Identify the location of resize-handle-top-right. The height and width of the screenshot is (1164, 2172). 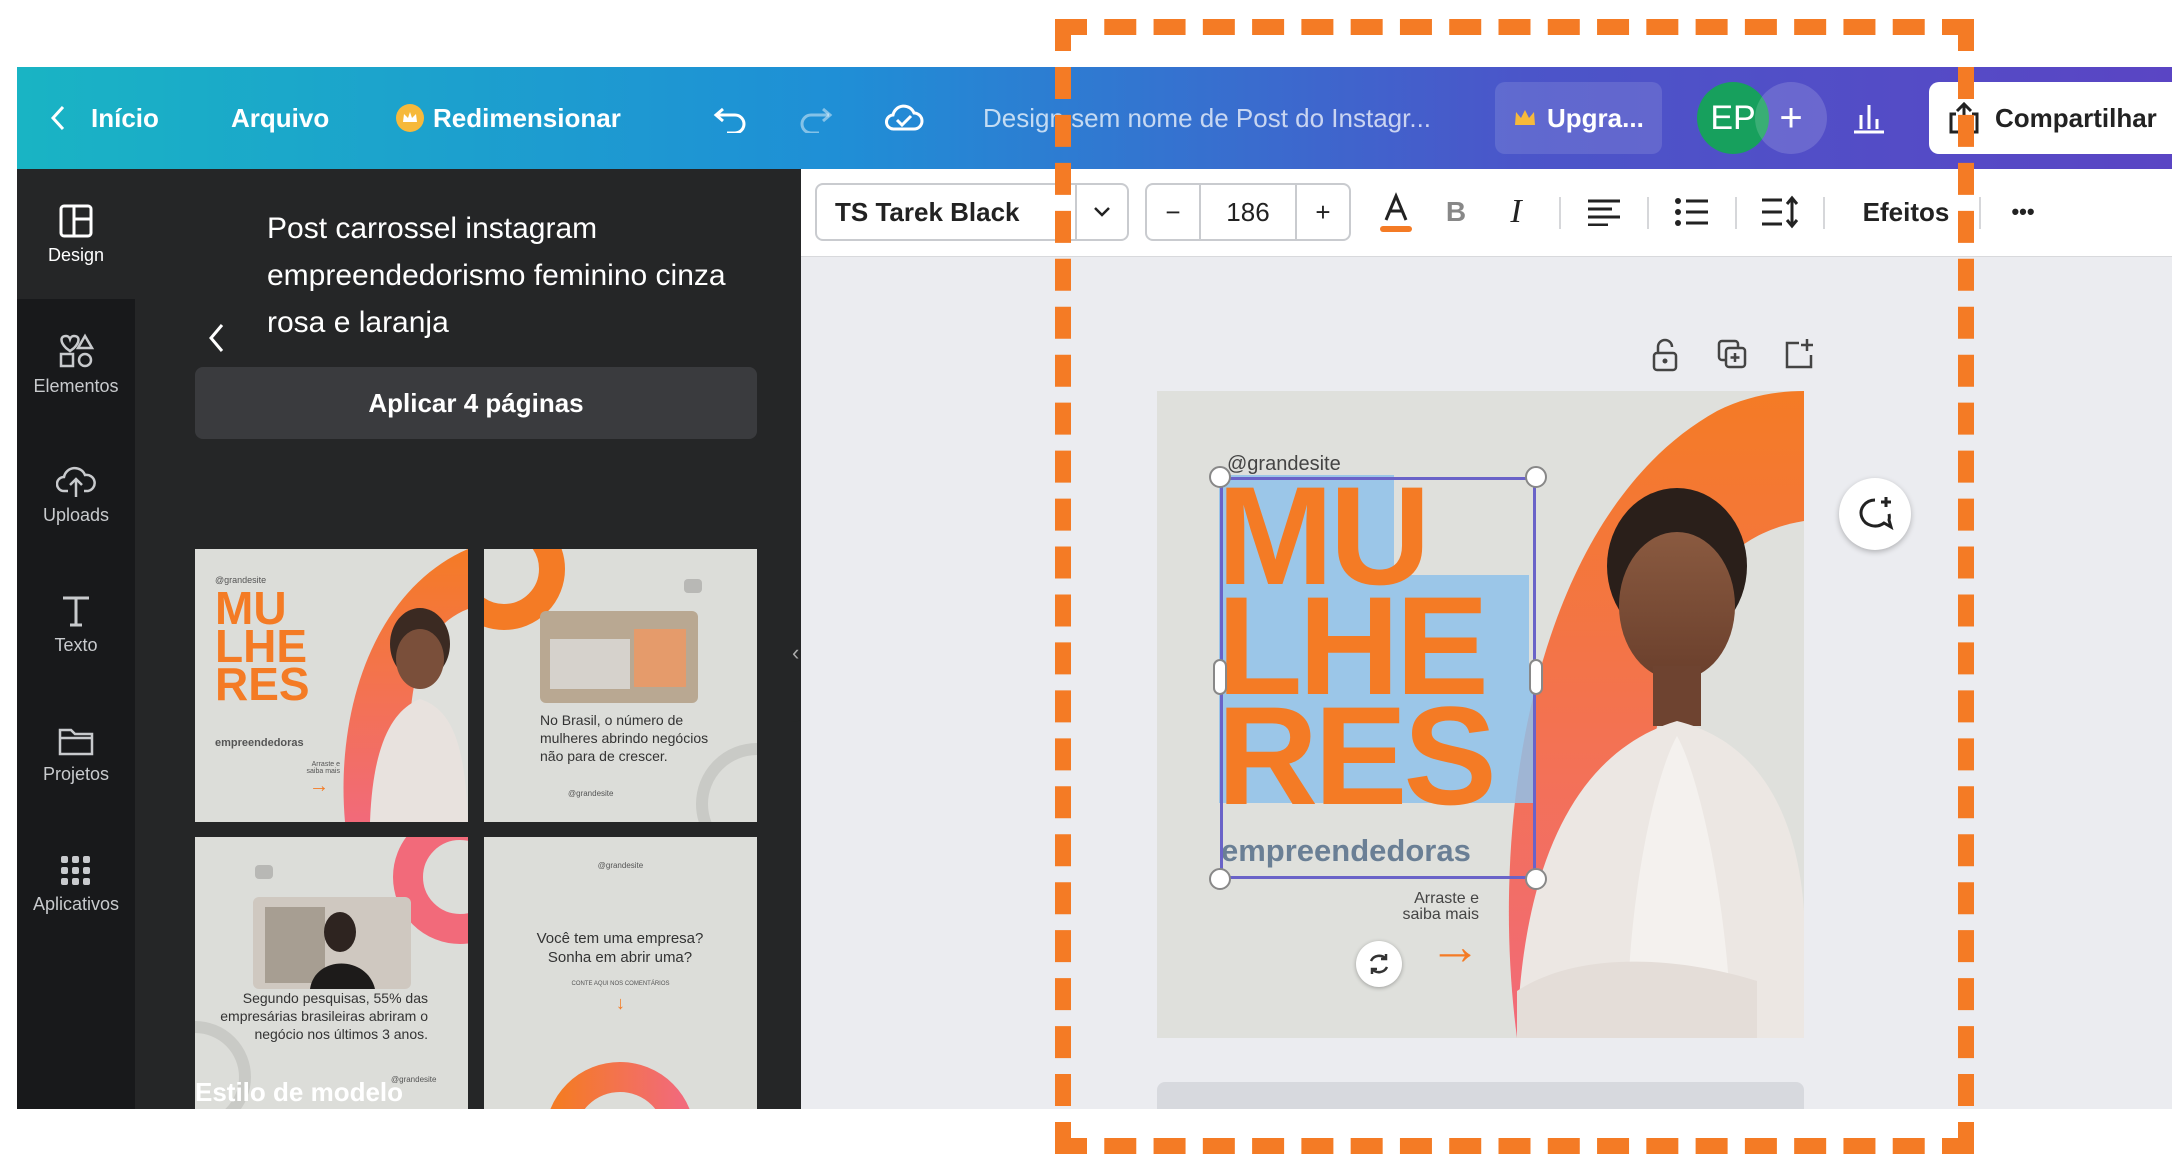
(1536, 477).